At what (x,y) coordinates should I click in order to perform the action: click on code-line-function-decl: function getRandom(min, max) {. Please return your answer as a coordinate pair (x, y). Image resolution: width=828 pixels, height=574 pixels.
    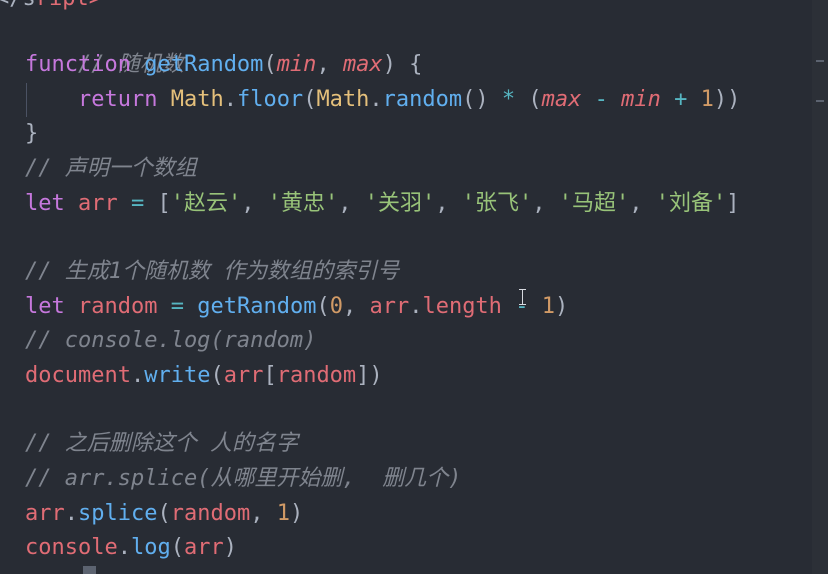
    Looking at the image, I should click on (223, 65).